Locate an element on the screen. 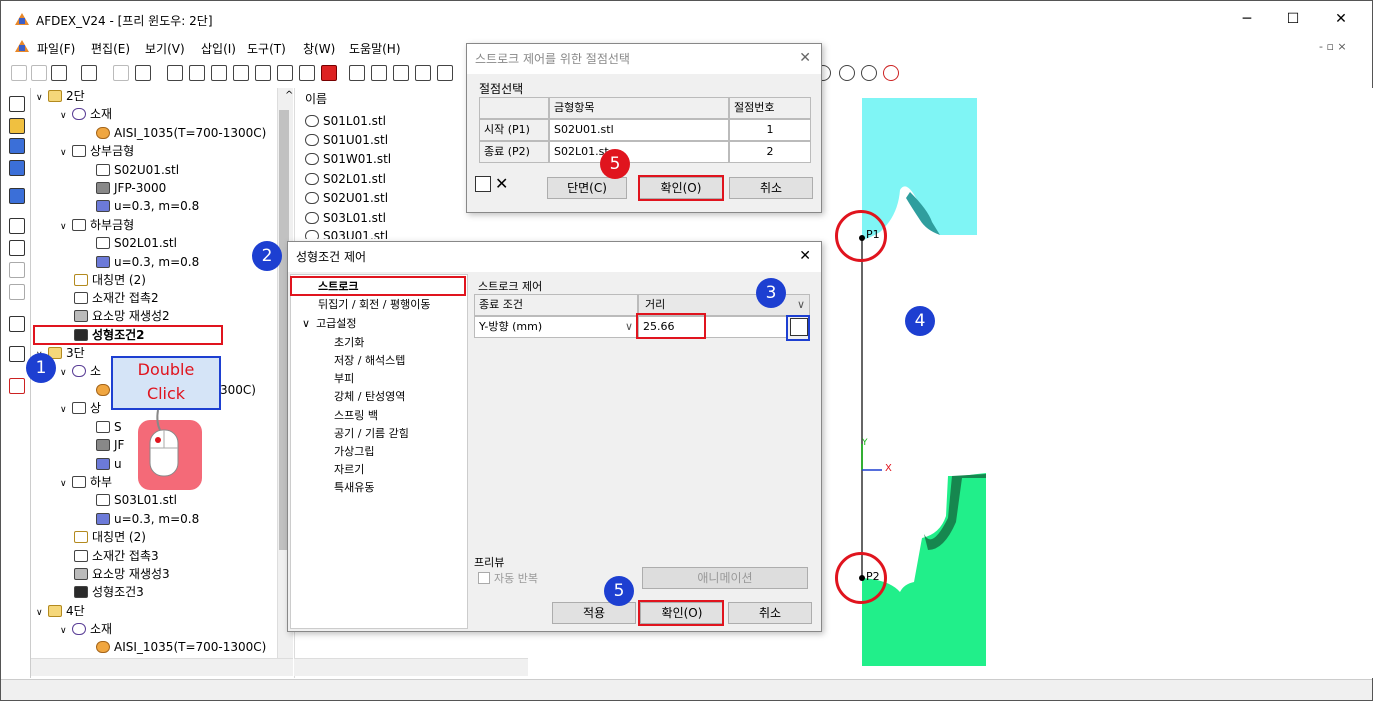  layout-icon is located at coordinates (17, 226).